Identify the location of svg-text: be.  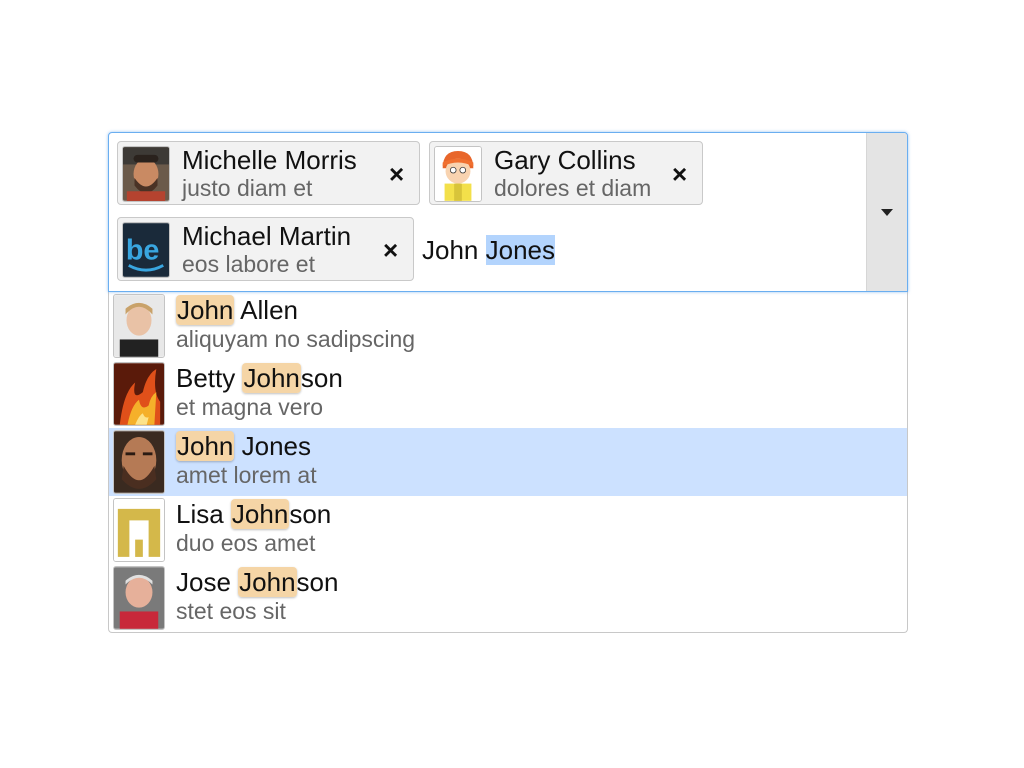
(143, 251).